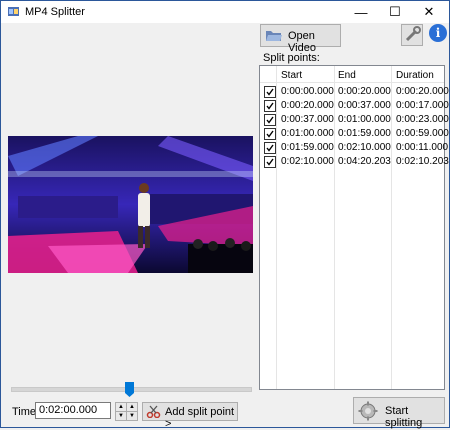  I want to click on table-row: 0:00:00.000 0:00:20.000 0:00:20.000, so click(354, 92).